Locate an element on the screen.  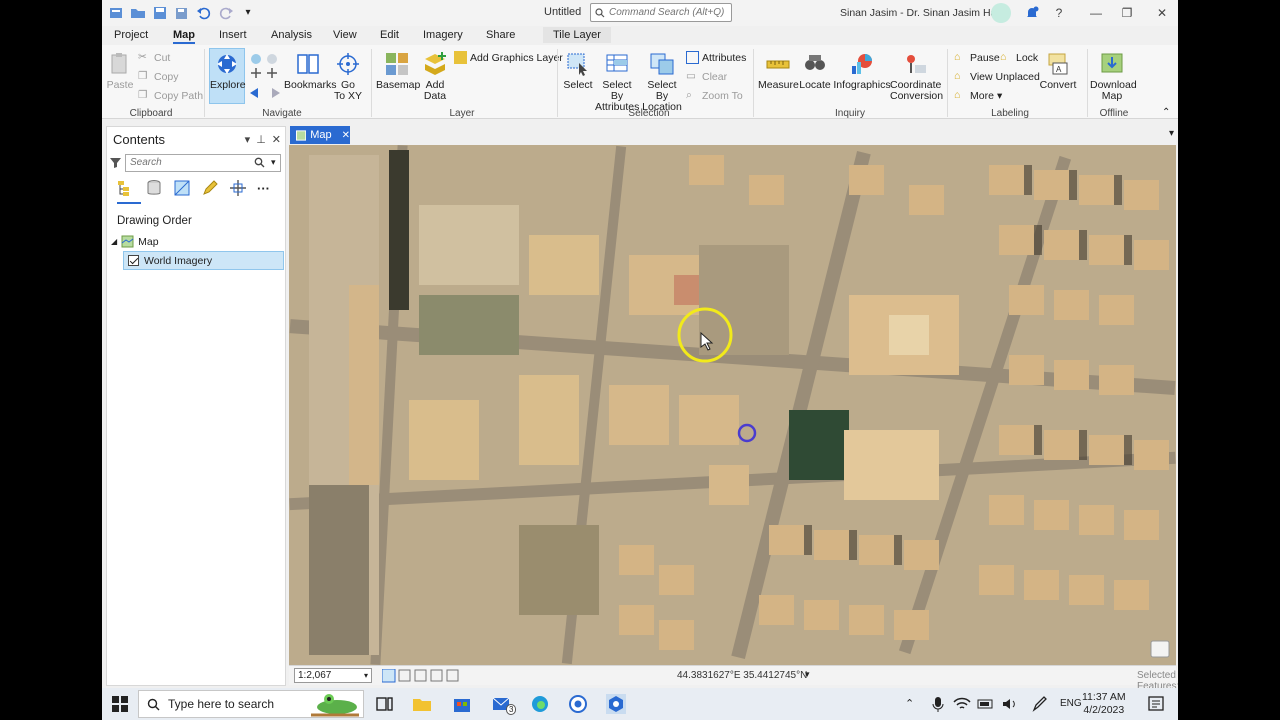
tab-tile-layer: Tile Layer is located at coordinates (577, 35).